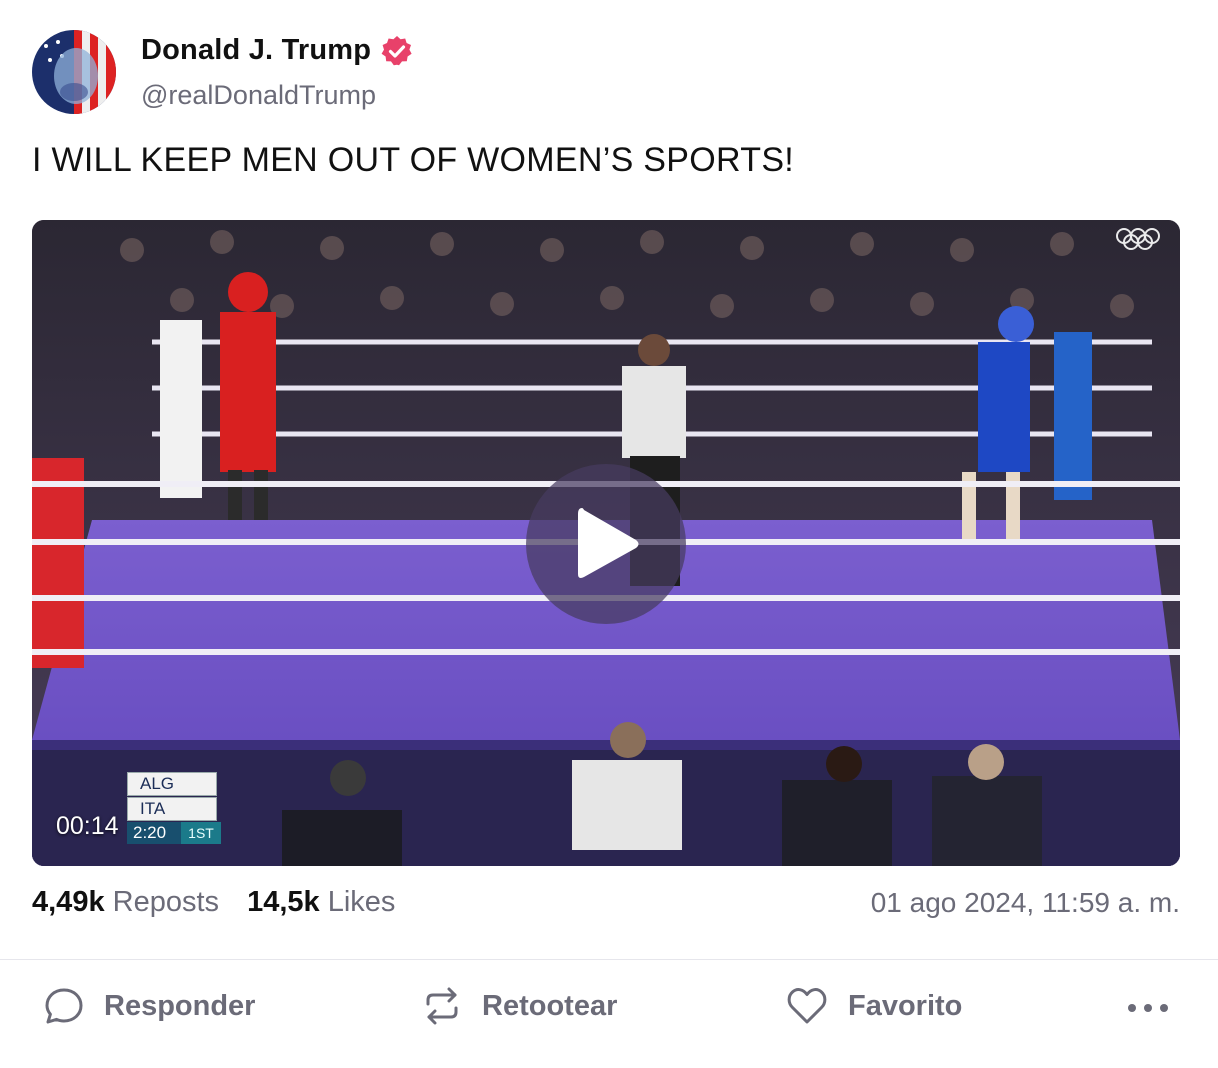  I want to click on likes-label: Likes, so click(362, 902).